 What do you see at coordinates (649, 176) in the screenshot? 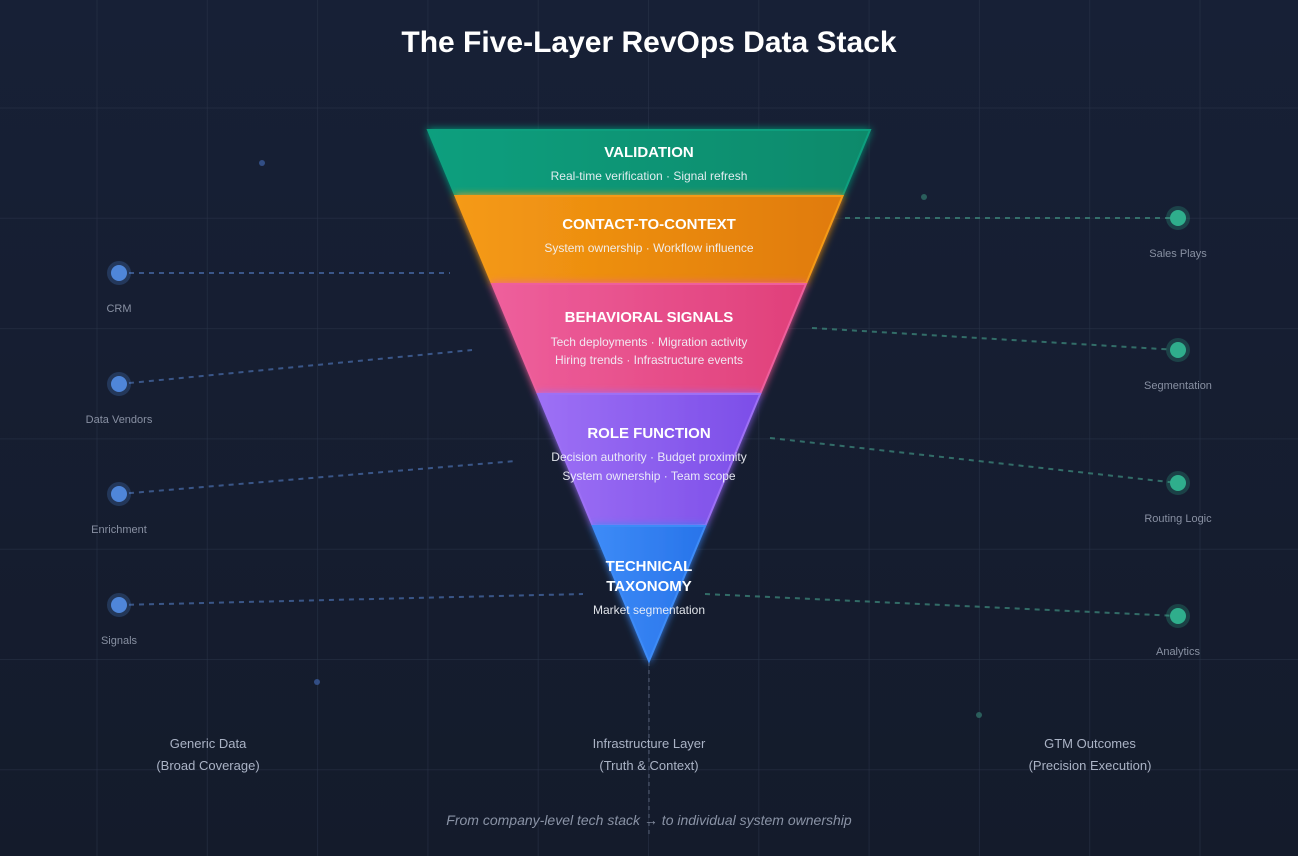
I see `layer-detail: Real-time verification · Signal refresh` at bounding box center [649, 176].